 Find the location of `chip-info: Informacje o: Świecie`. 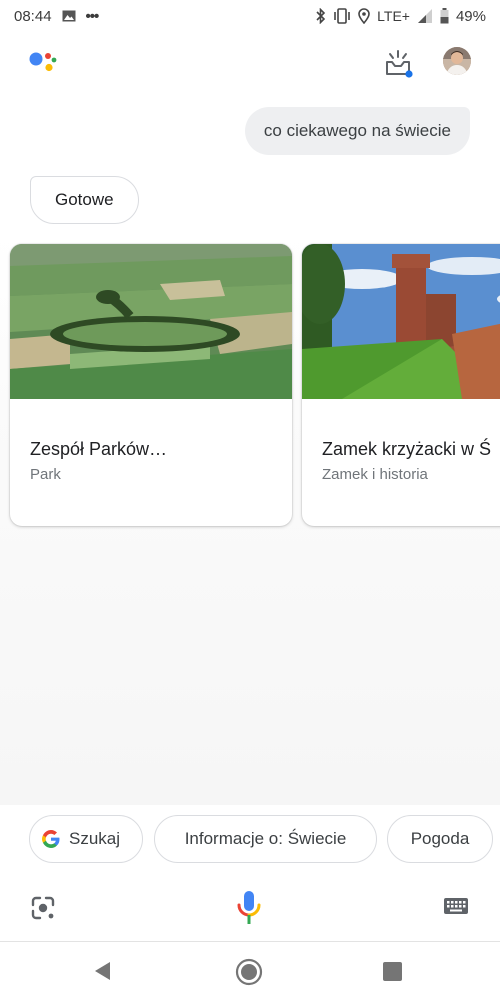

chip-info: Informacje o: Świecie is located at coordinates (265, 839).